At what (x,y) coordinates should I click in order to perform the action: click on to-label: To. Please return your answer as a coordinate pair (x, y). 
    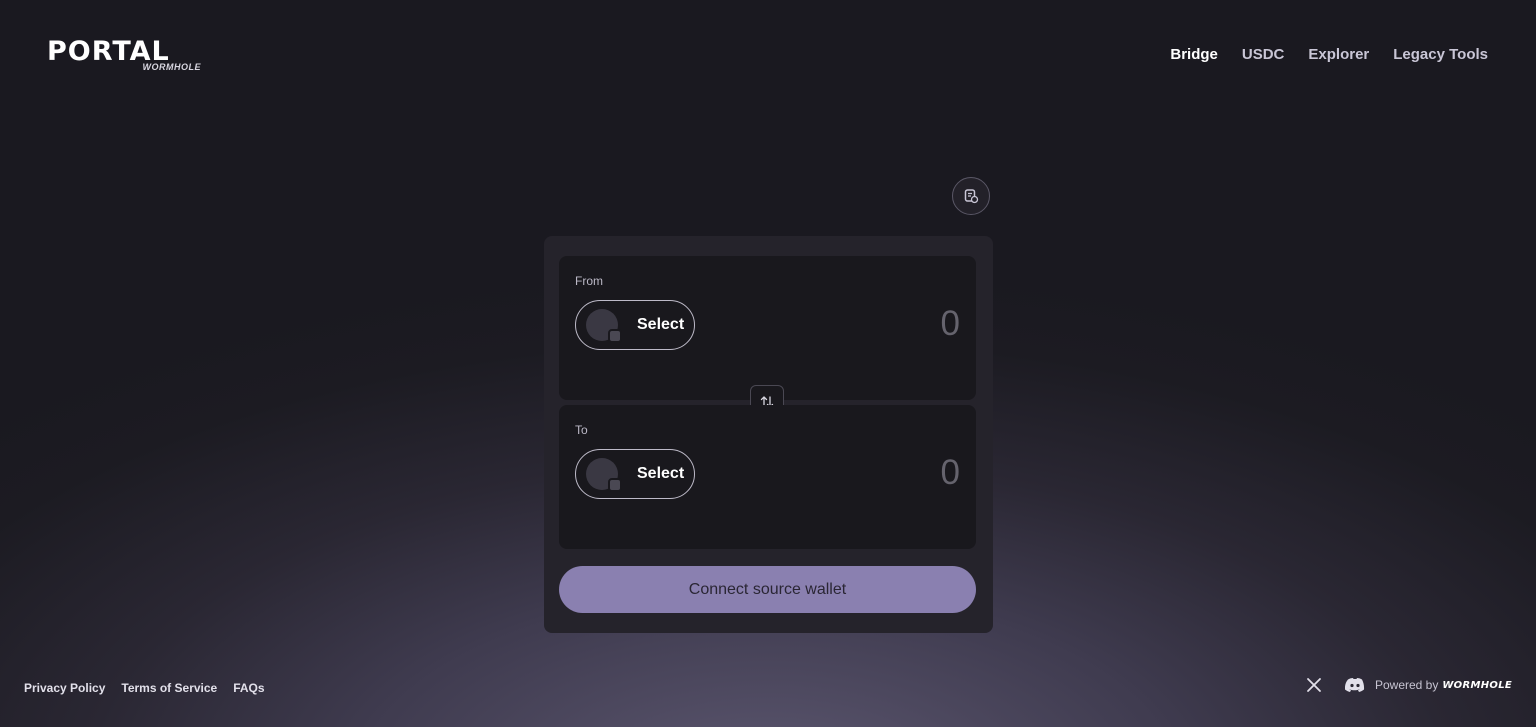
    Looking at the image, I should click on (581, 430).